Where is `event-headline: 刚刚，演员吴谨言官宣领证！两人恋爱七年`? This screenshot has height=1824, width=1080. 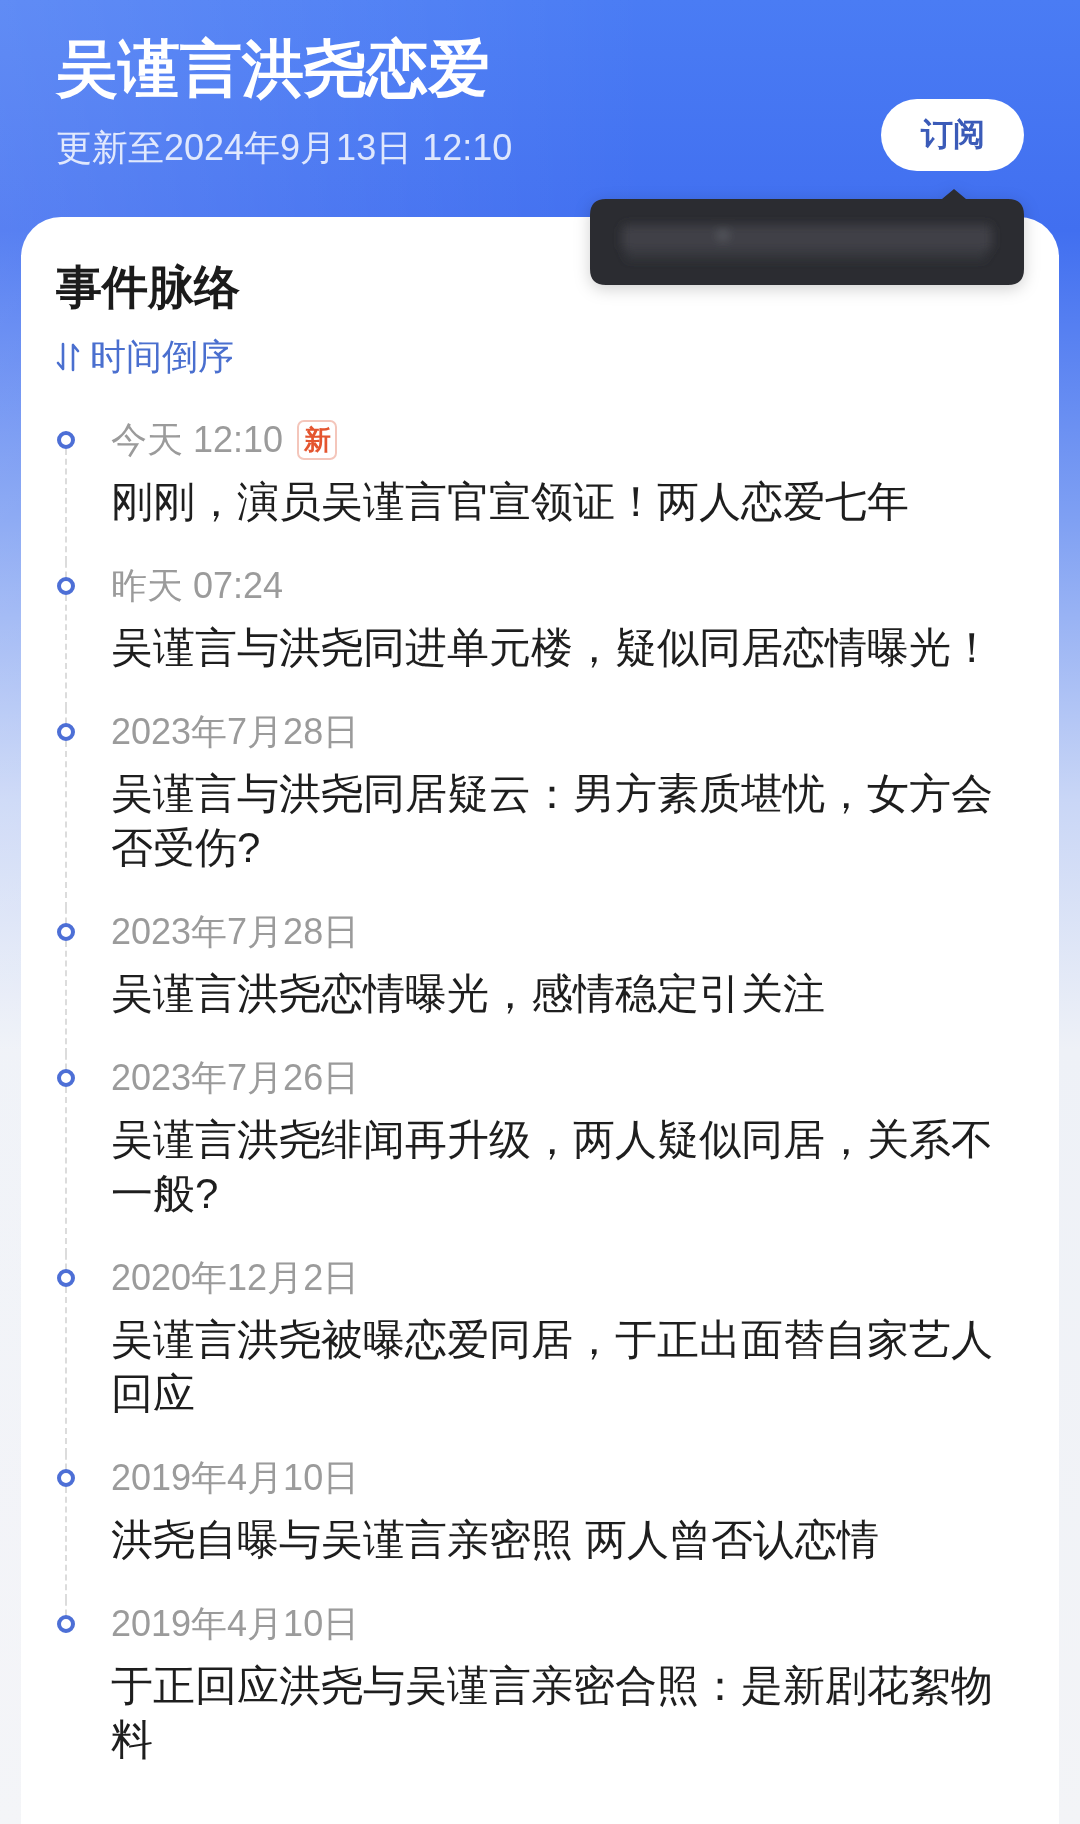 event-headline: 刚刚，演员吴谨言官宣领证！两人恋爱七年 is located at coordinates (566, 502).